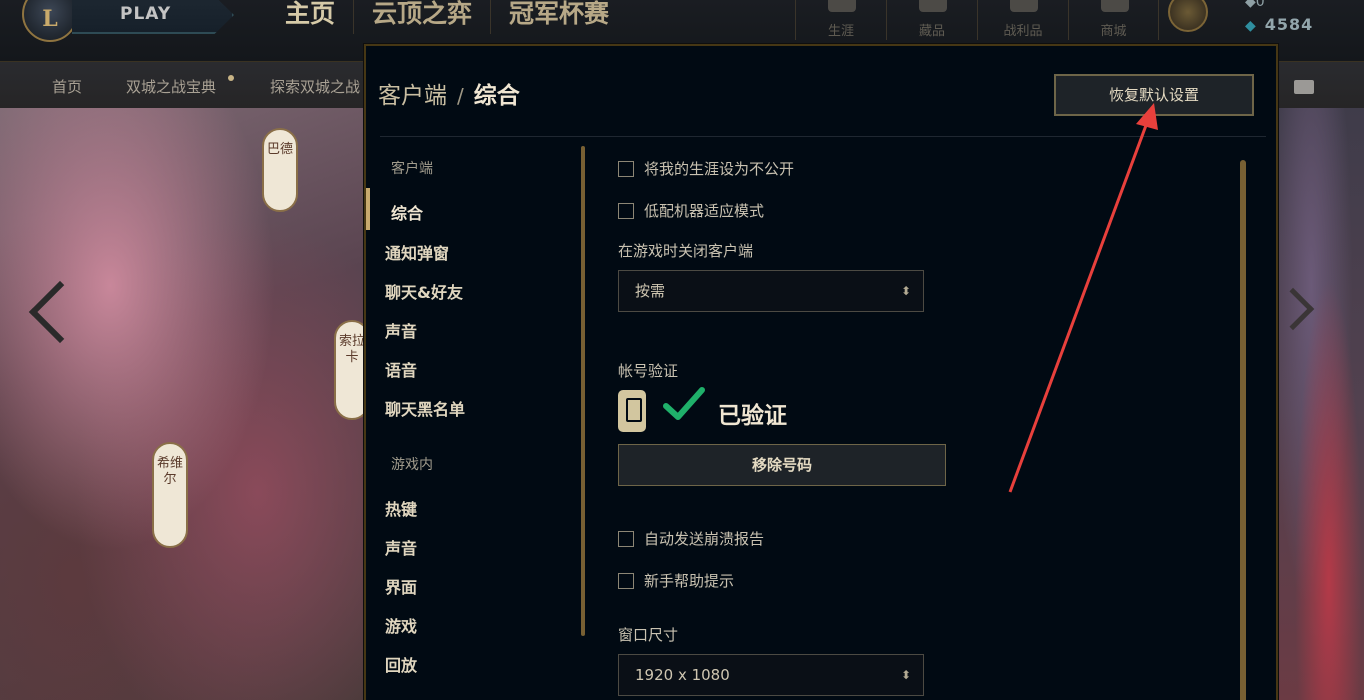 This screenshot has height=700, width=1364. What do you see at coordinates (1188, 16) in the screenshot?
I see `profile-icon` at bounding box center [1188, 16].